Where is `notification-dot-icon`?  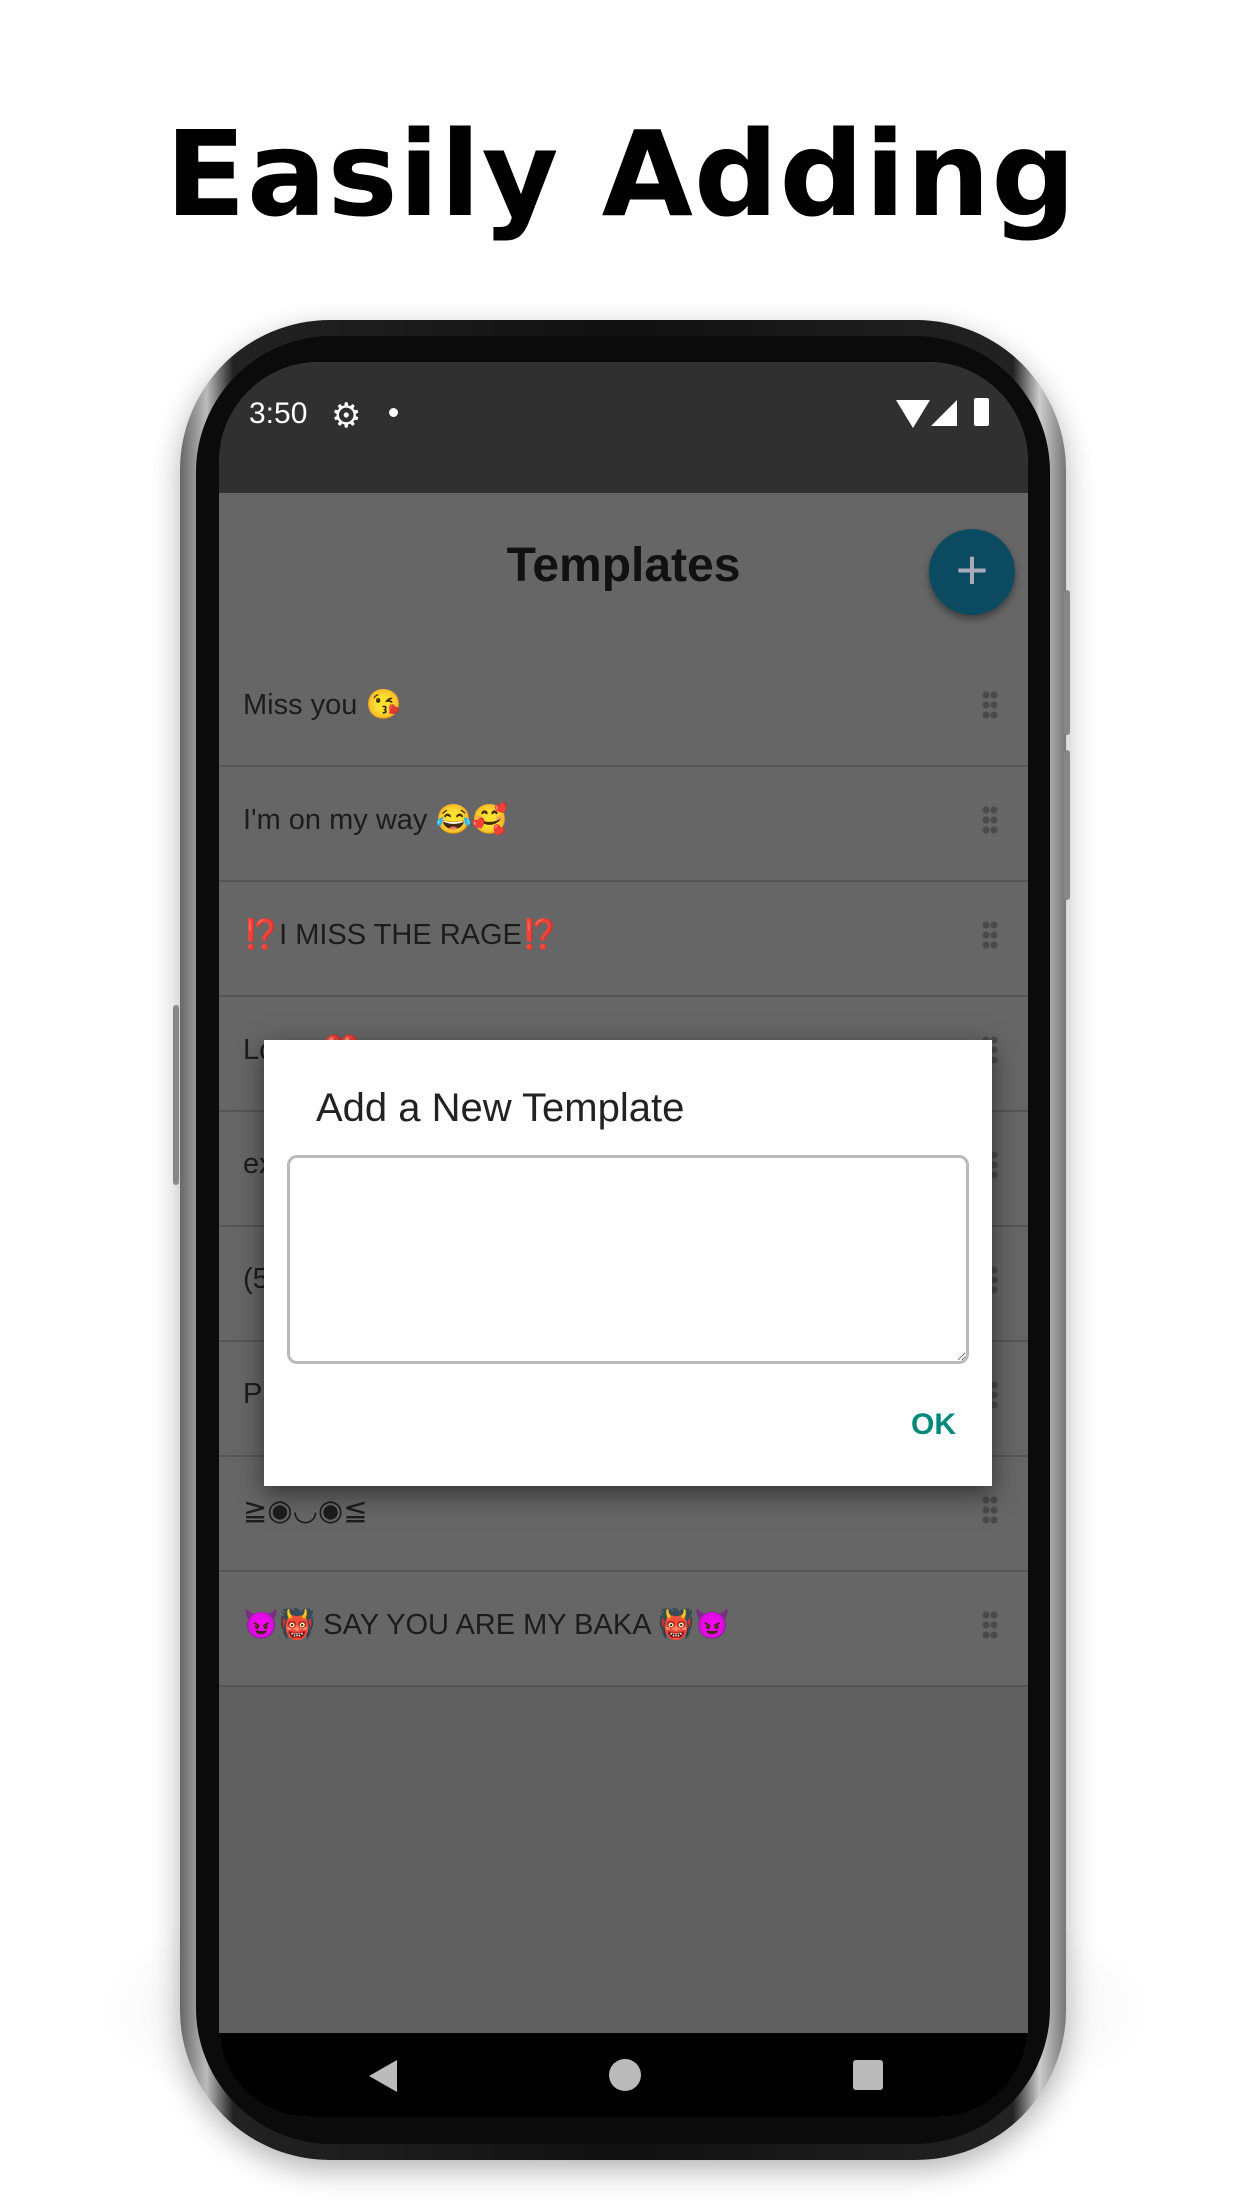 notification-dot-icon is located at coordinates (393, 412).